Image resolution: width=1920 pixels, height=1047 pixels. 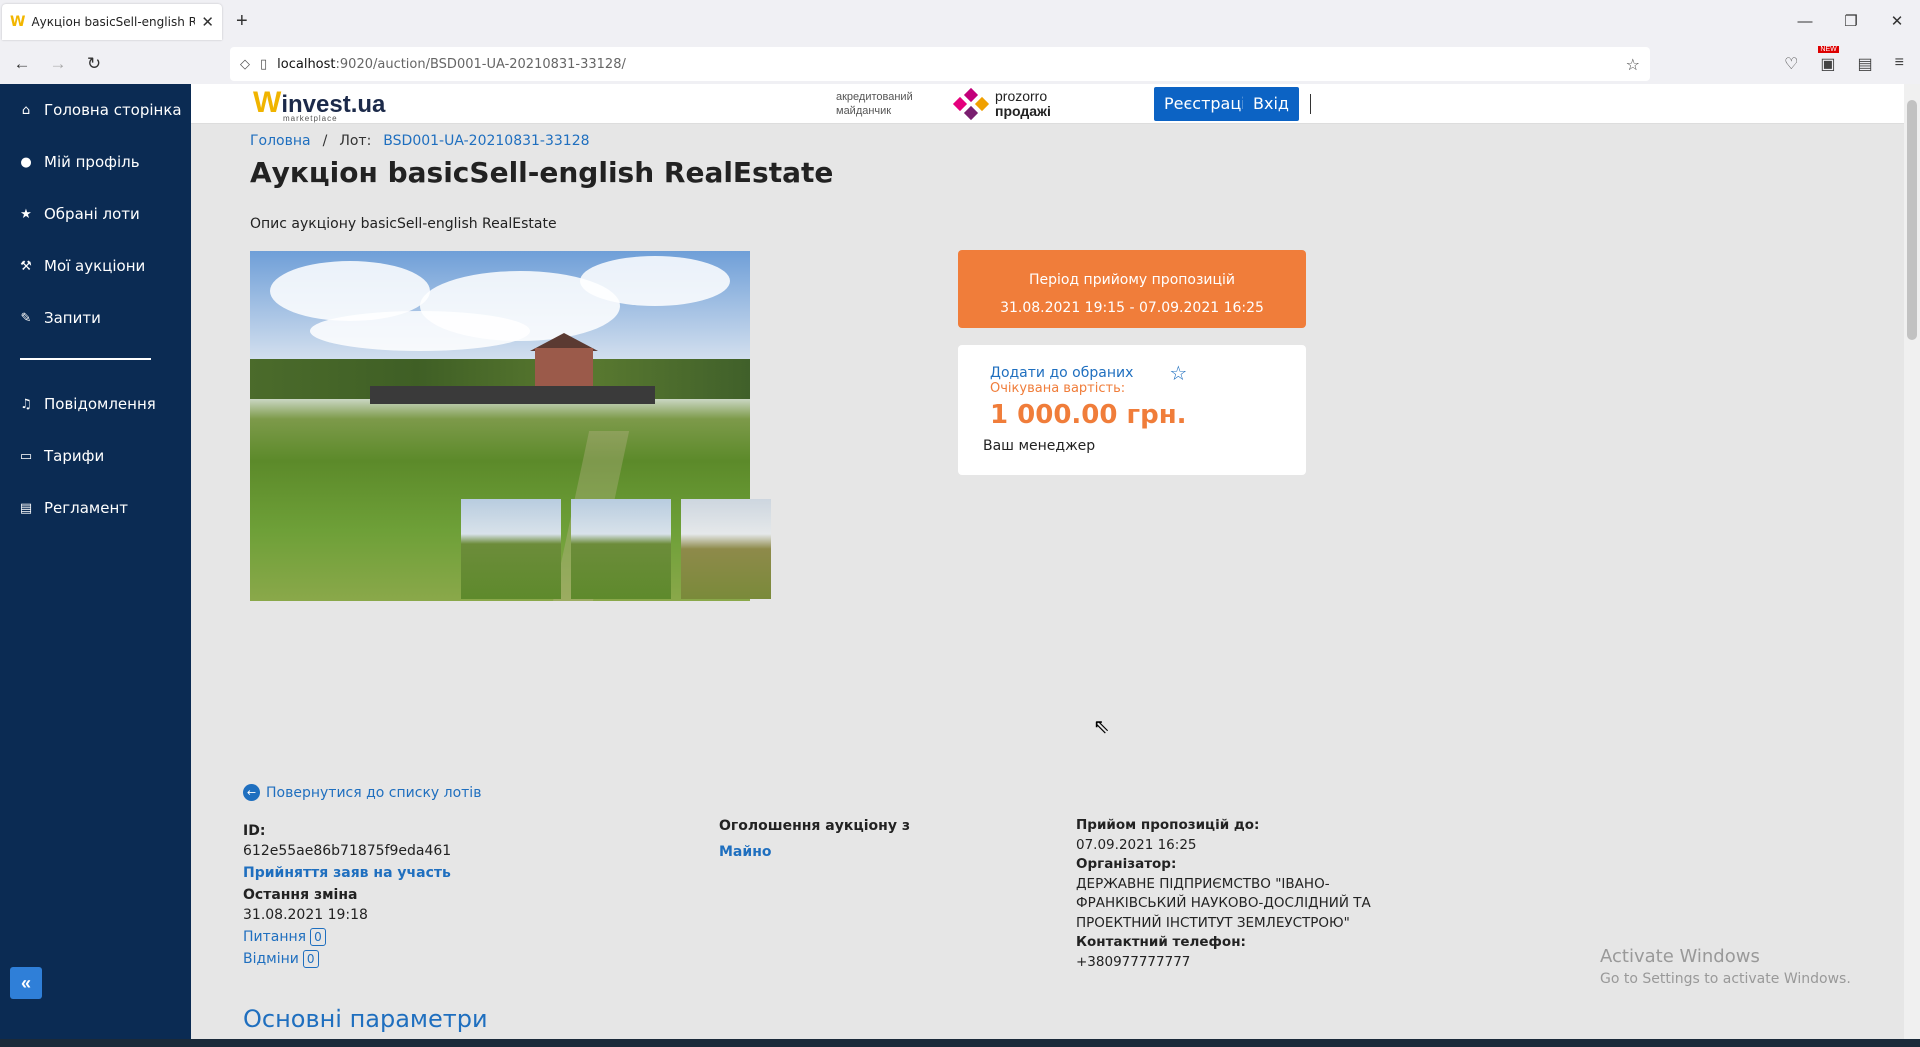 I want to click on bookmark-star-icon: ☆, so click(x=1633, y=64).